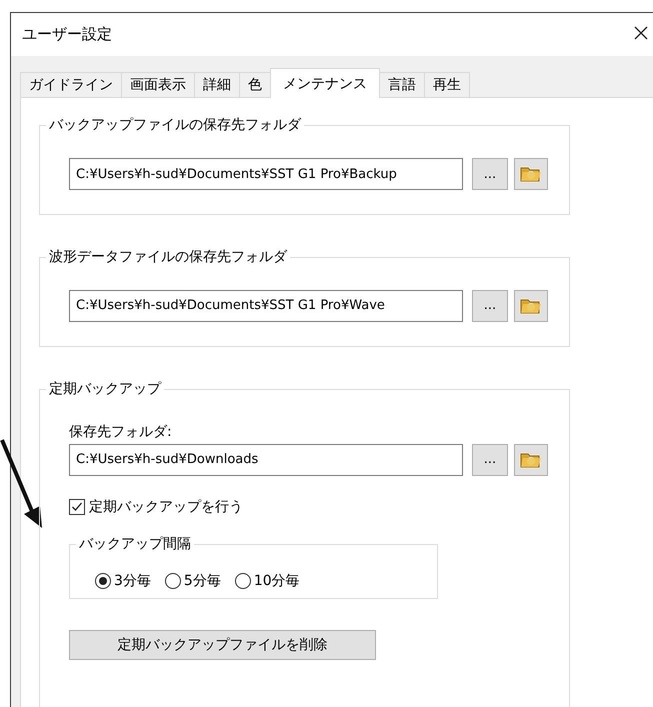 The height and width of the screenshot is (707, 653). Describe the element at coordinates (121, 431) in the screenshot. I see `field-label: 保存先フォルダ:` at that location.